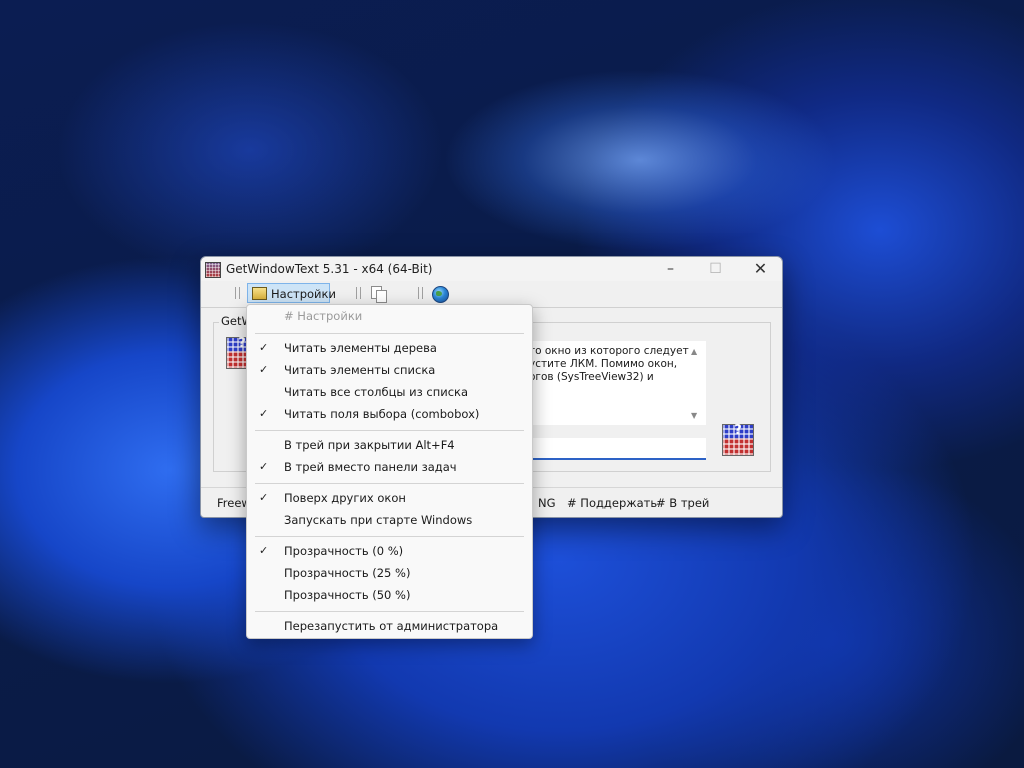 The height and width of the screenshot is (768, 1024). I want to click on maximize-button: ☐, so click(715, 269).